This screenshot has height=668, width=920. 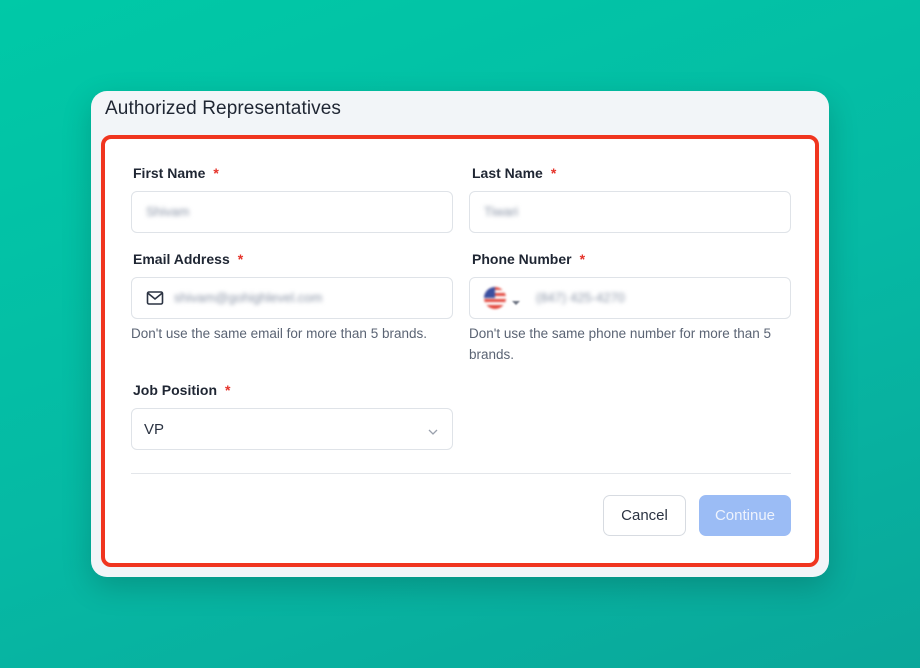 I want to click on continue-button: Continue, so click(x=745, y=515).